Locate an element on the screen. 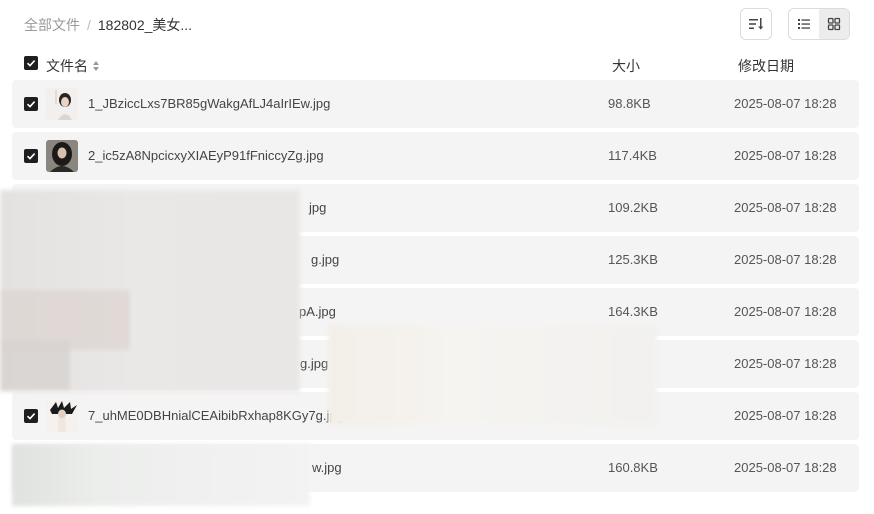 The image size is (874, 514). file-name: 7_uhME0DBHnialCEAibibRxhap8KGy7g.jpg is located at coordinates (216, 415).